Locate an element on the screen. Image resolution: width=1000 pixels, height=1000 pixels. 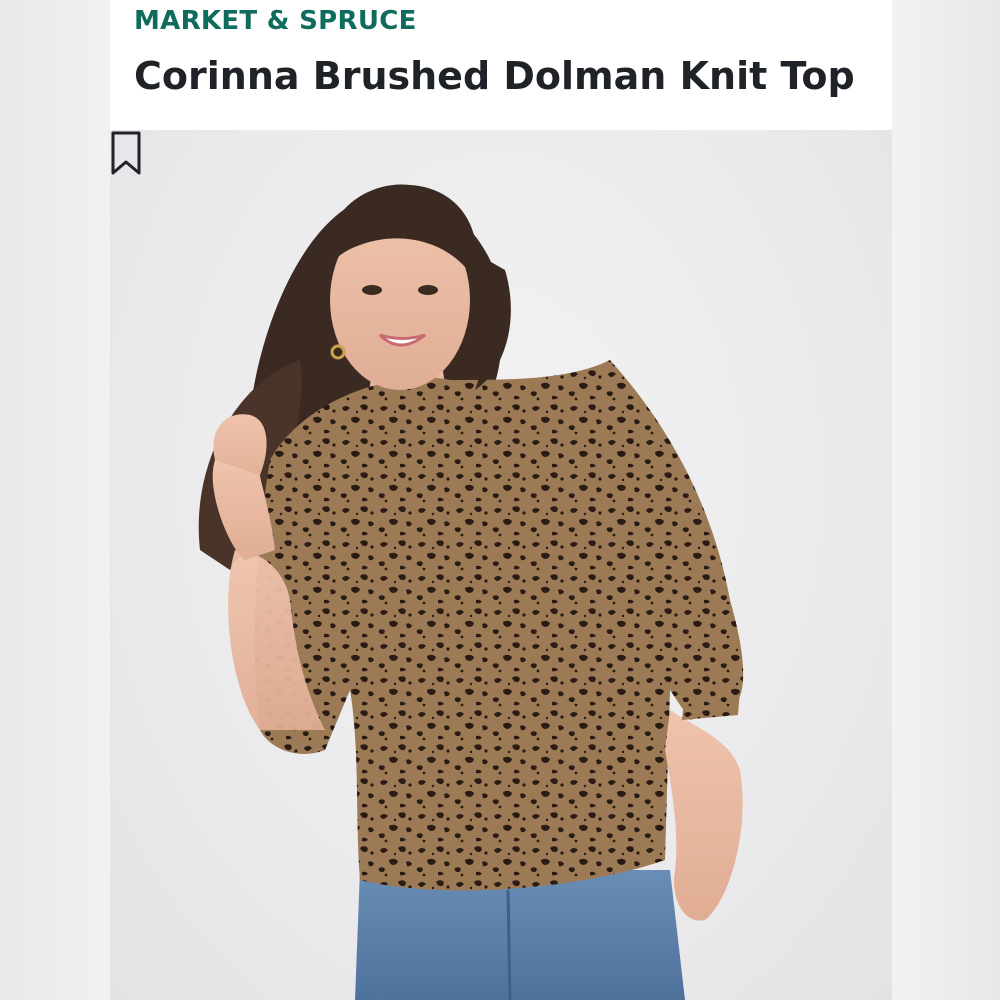
bookmark-icon is located at coordinates (126, 153).